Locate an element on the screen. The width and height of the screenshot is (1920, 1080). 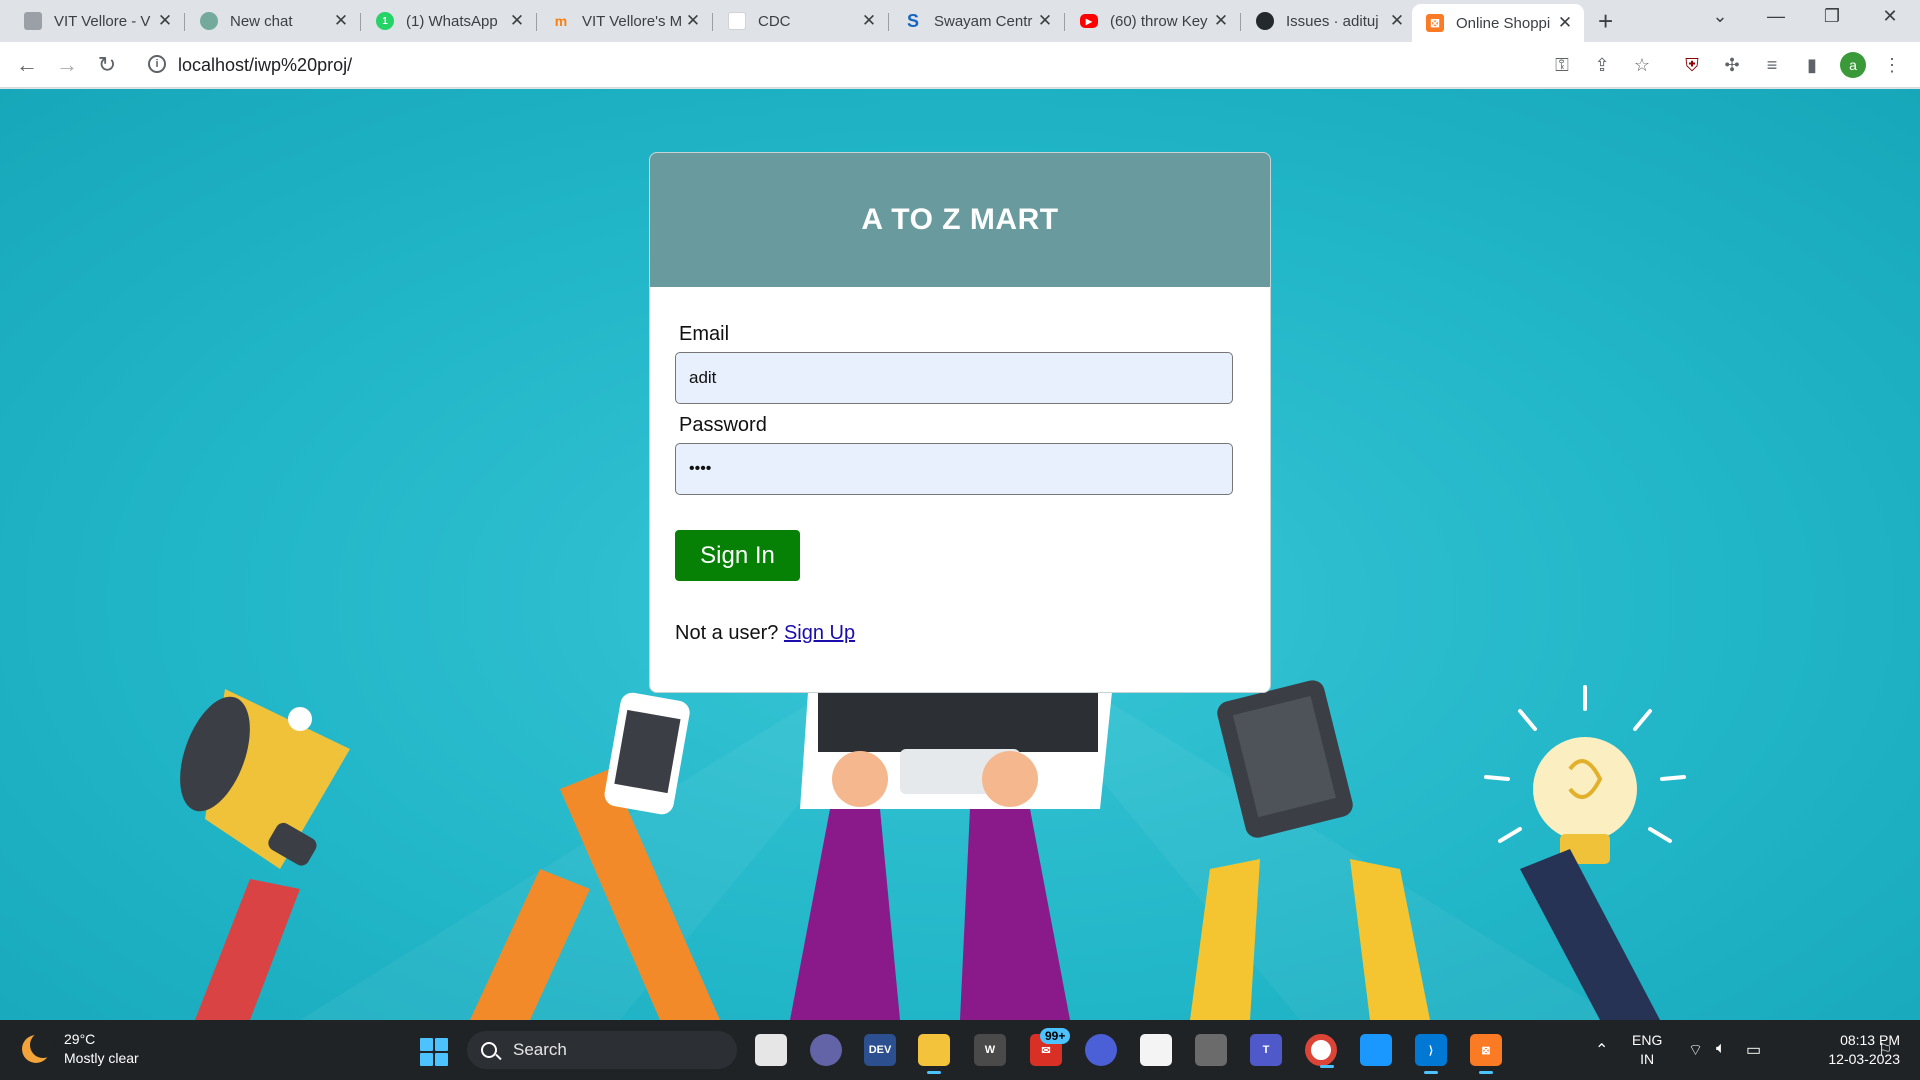
tab-title: Issues · adituj is located at coordinates (1332, 21).